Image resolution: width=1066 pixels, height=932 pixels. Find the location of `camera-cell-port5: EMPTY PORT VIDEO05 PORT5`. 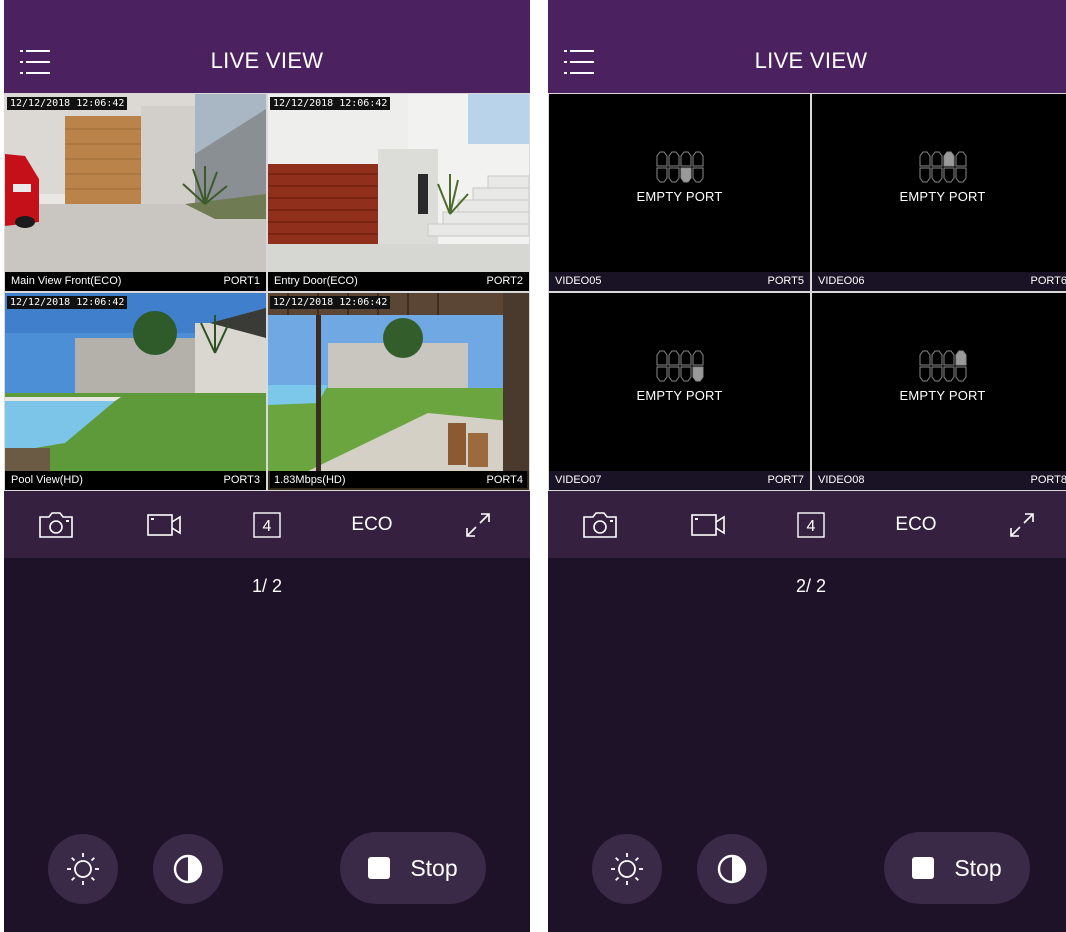

camera-cell-port5: EMPTY PORT VIDEO05 PORT5 is located at coordinates (679, 192).